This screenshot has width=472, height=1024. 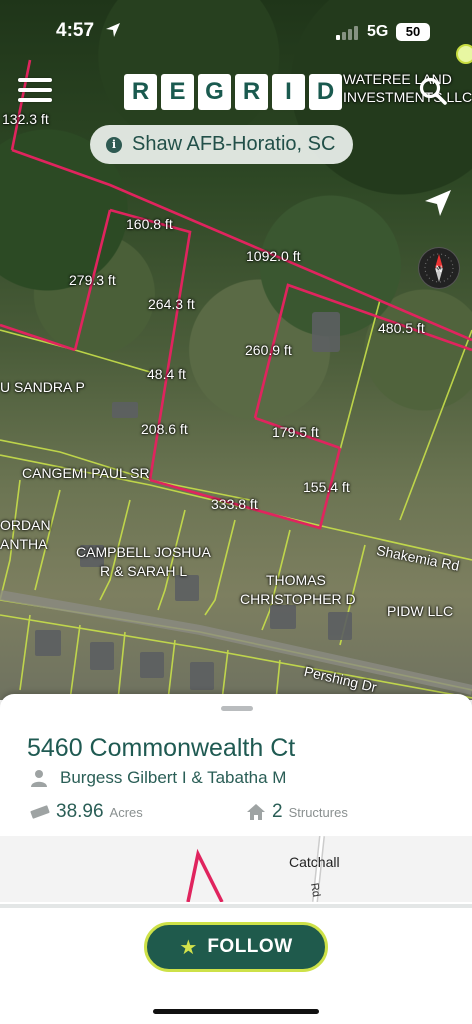 What do you see at coordinates (318, 812) in the screenshot?
I see `structures-unit: Structures` at bounding box center [318, 812].